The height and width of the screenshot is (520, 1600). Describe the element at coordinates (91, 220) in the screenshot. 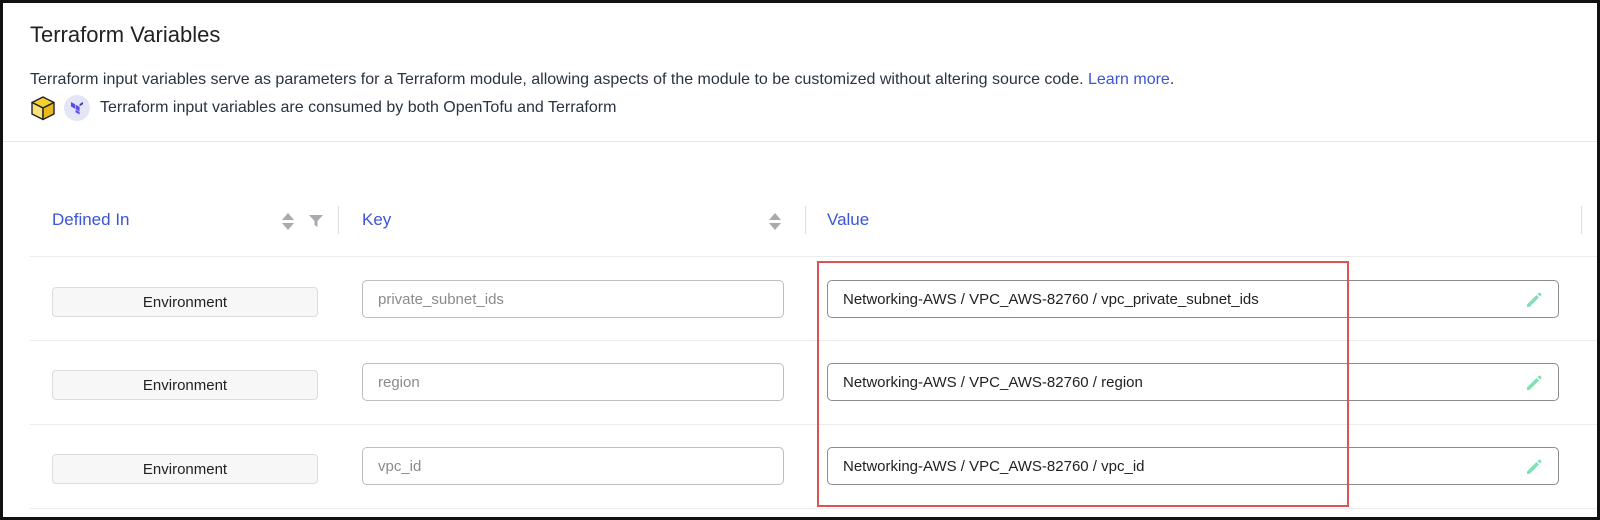

I see `column-header-defined-in: Defined In` at that location.